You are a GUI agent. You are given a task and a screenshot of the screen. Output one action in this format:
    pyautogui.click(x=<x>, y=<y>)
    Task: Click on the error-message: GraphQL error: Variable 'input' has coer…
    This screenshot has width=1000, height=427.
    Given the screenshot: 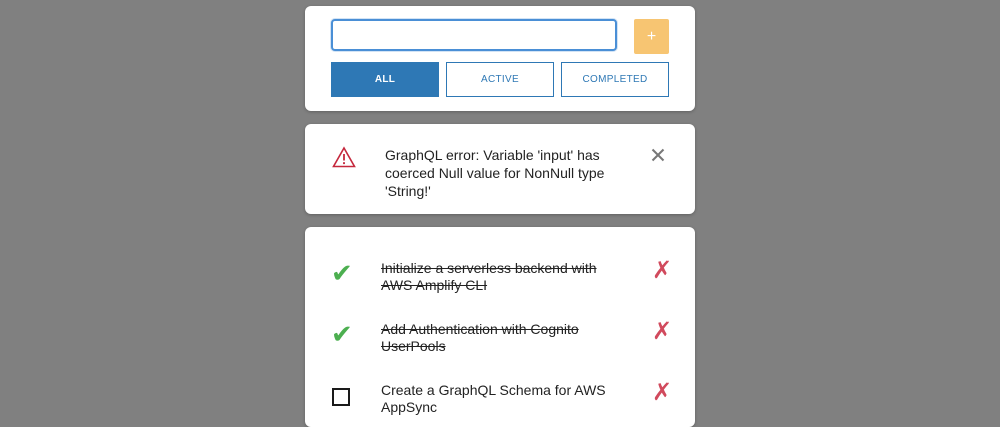 What is the action you would take?
    pyautogui.click(x=495, y=173)
    